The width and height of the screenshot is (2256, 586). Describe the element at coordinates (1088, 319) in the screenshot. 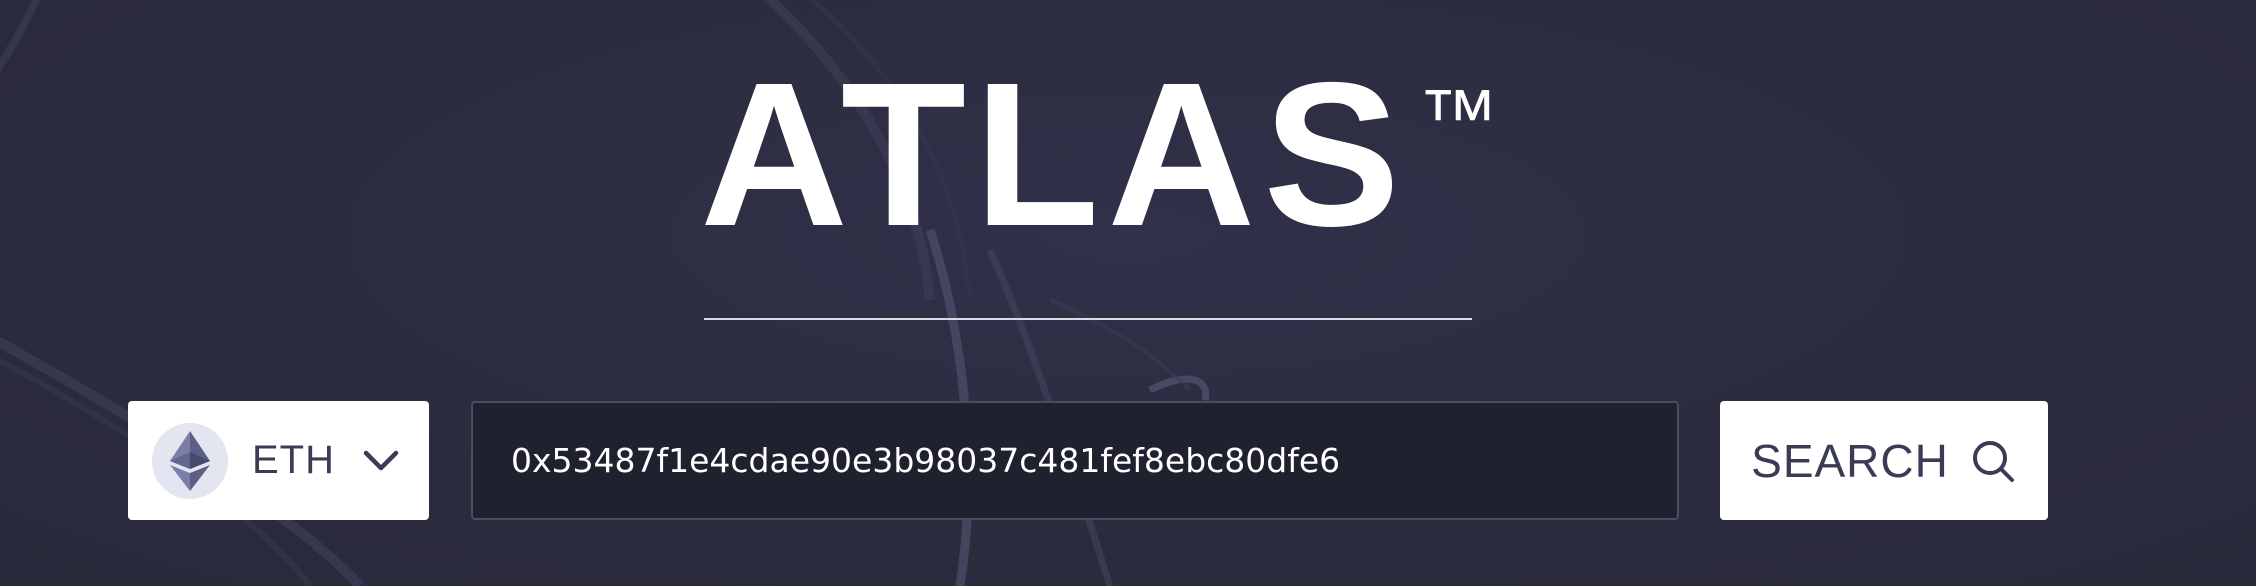

I see `logo-divider` at that location.